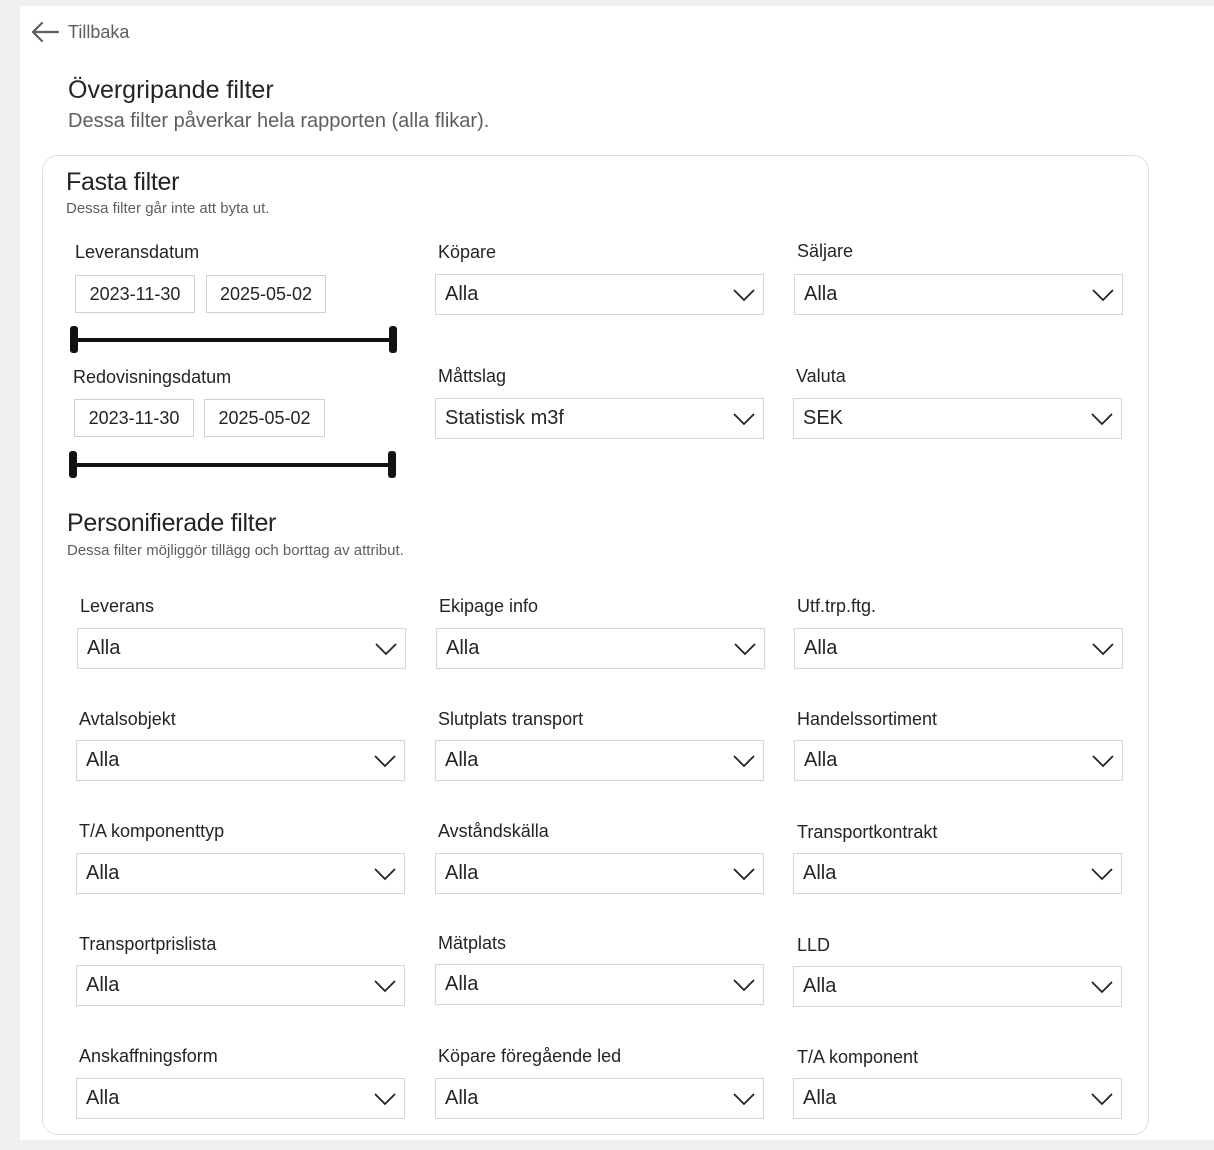  Describe the element at coordinates (241, 648) in the screenshot. I see `delivery-dropdown: Alla` at that location.